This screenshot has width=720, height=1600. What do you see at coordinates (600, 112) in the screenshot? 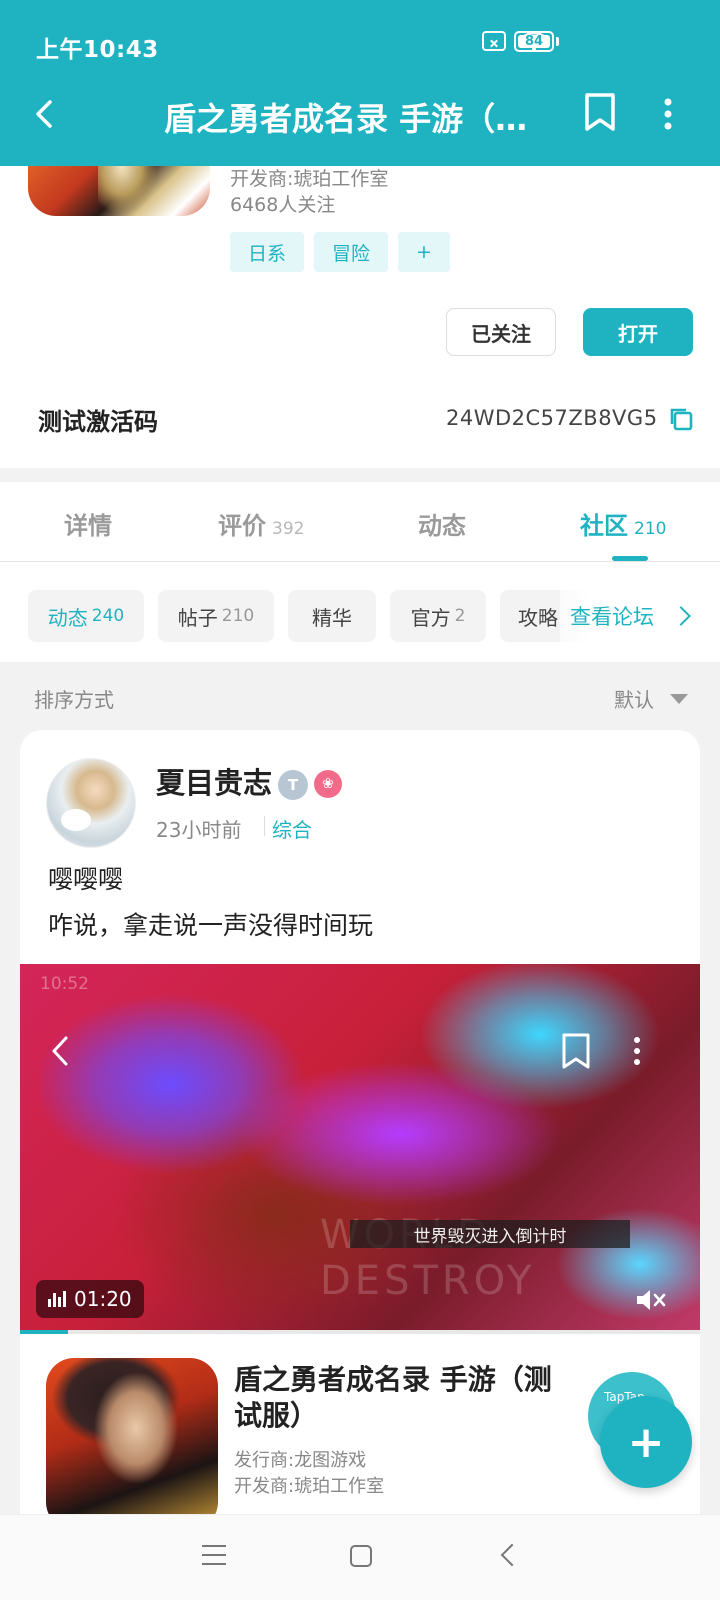
I see `bookmark-icon` at bounding box center [600, 112].